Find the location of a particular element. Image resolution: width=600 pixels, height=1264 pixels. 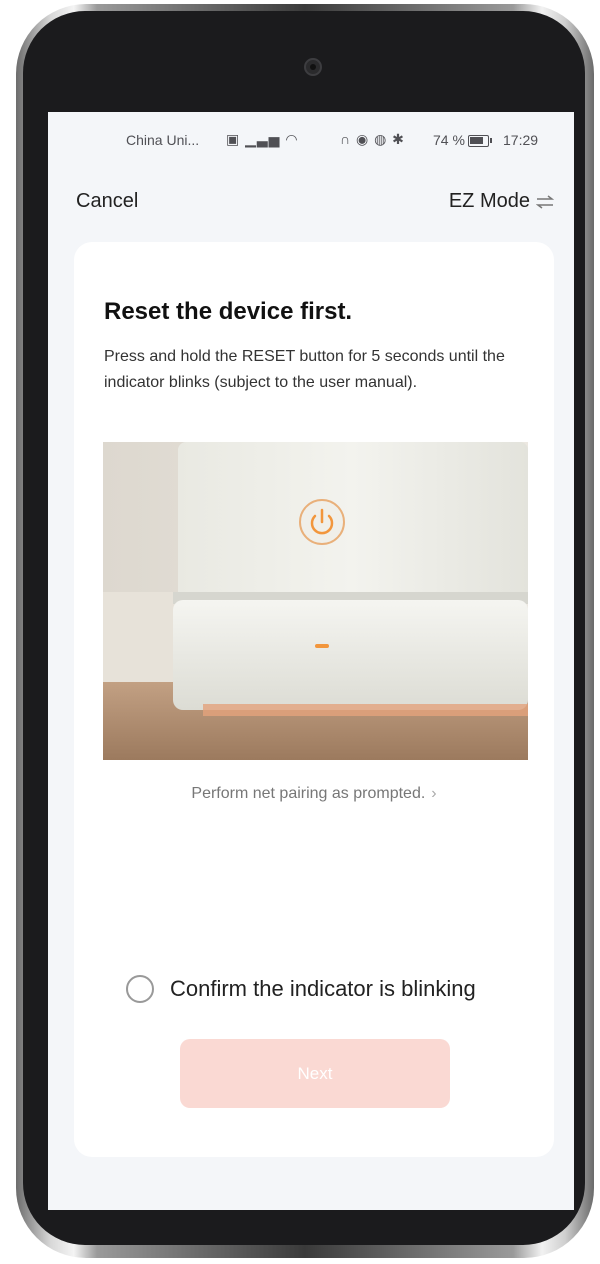

ez-mode-switch: EZ Mode is located at coordinates (501, 201).